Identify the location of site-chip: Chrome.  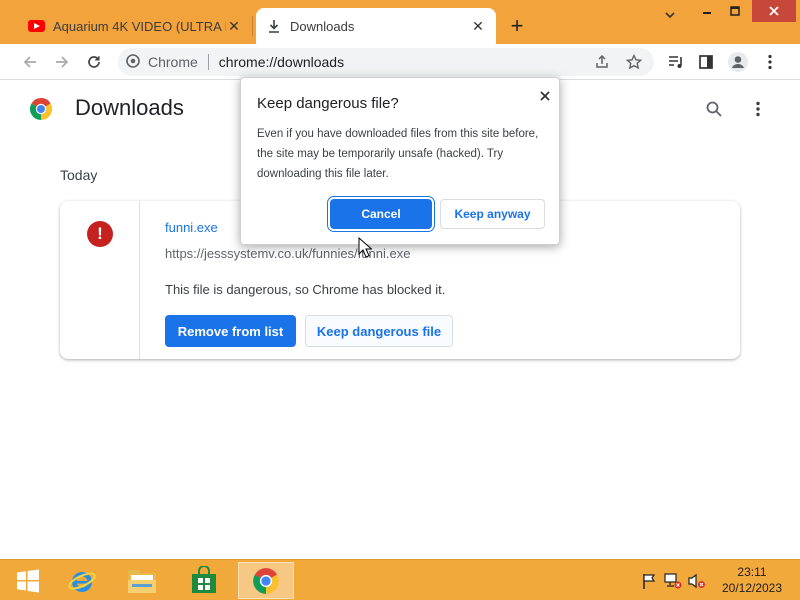
(173, 62).